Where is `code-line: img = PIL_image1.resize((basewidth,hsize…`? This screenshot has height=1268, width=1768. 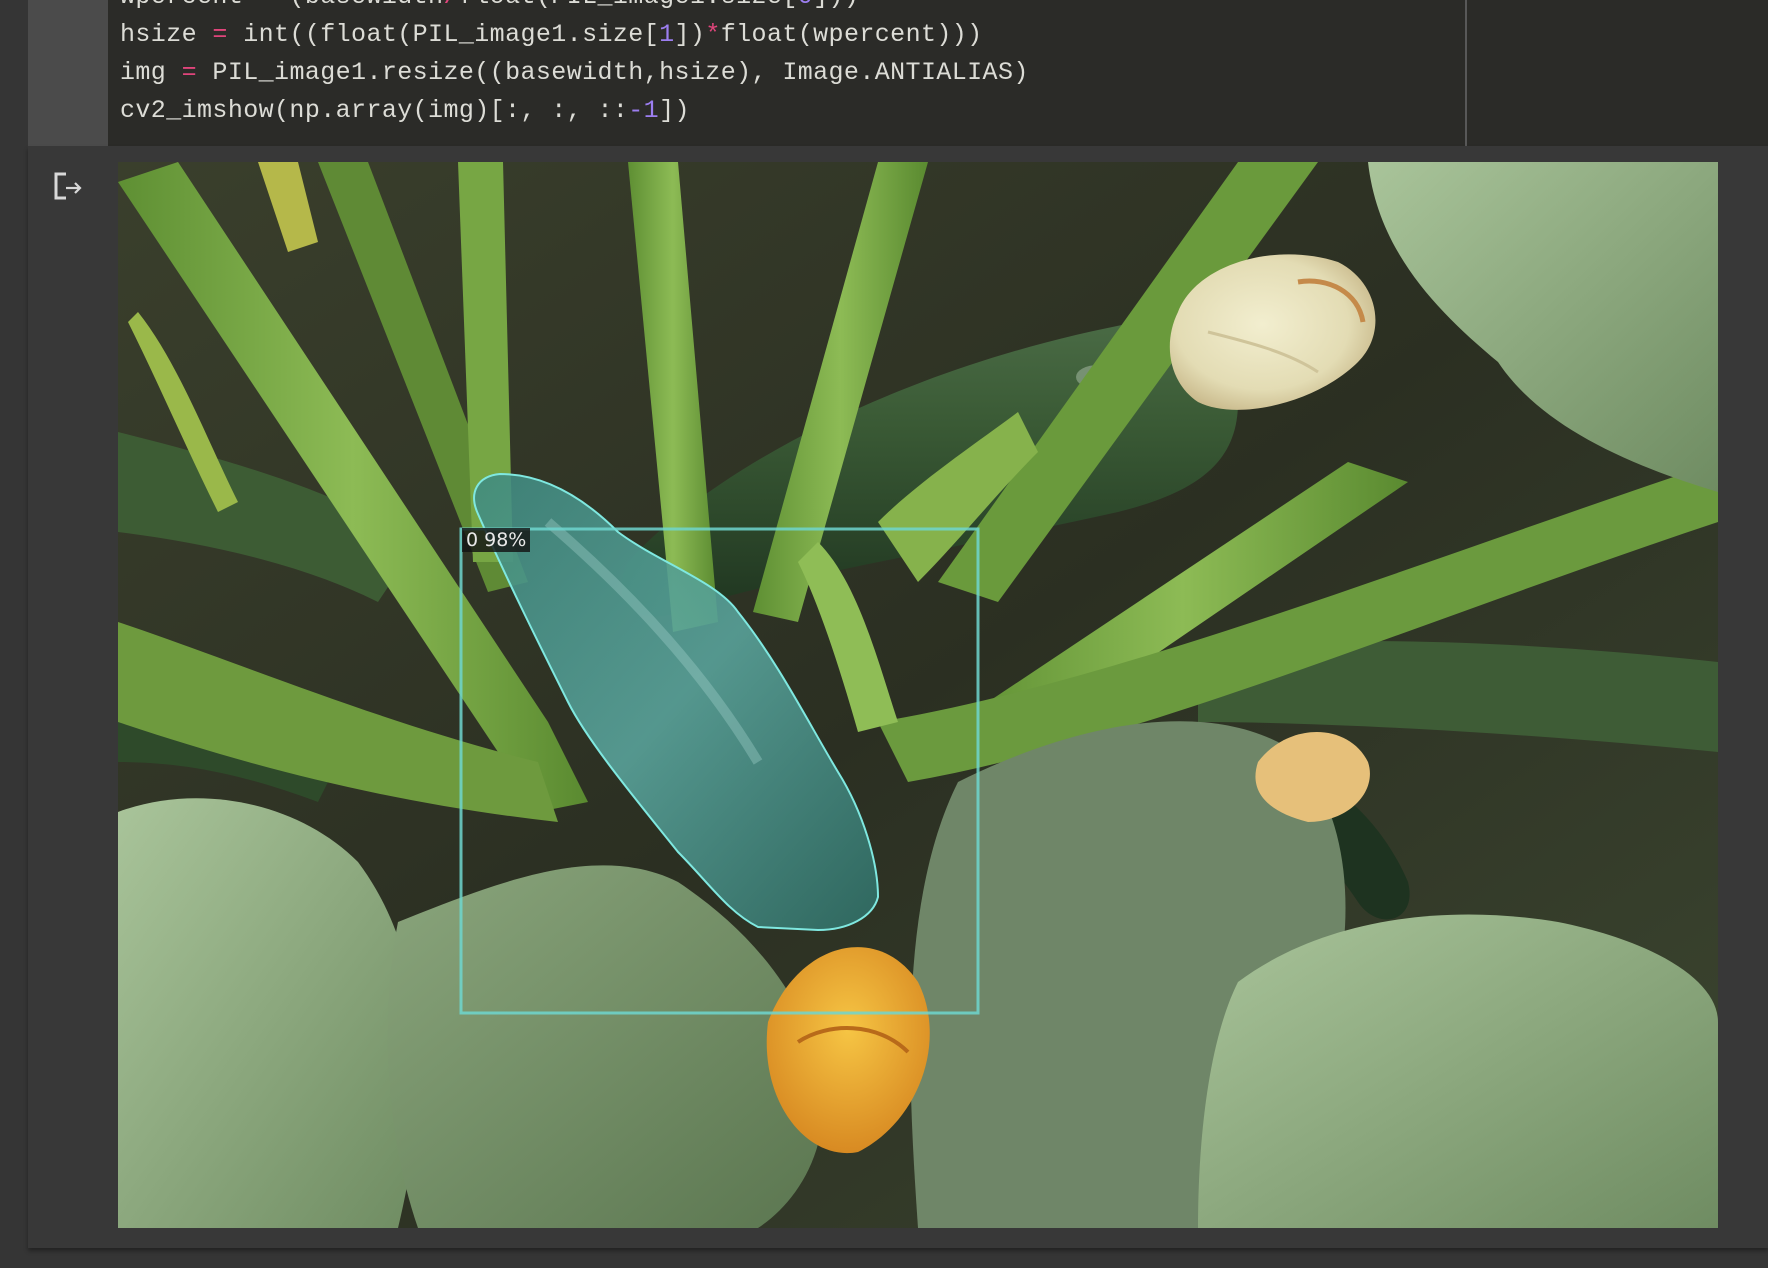
code-line: img = PIL_image1.resize((basewidth,hsize… is located at coordinates (574, 73).